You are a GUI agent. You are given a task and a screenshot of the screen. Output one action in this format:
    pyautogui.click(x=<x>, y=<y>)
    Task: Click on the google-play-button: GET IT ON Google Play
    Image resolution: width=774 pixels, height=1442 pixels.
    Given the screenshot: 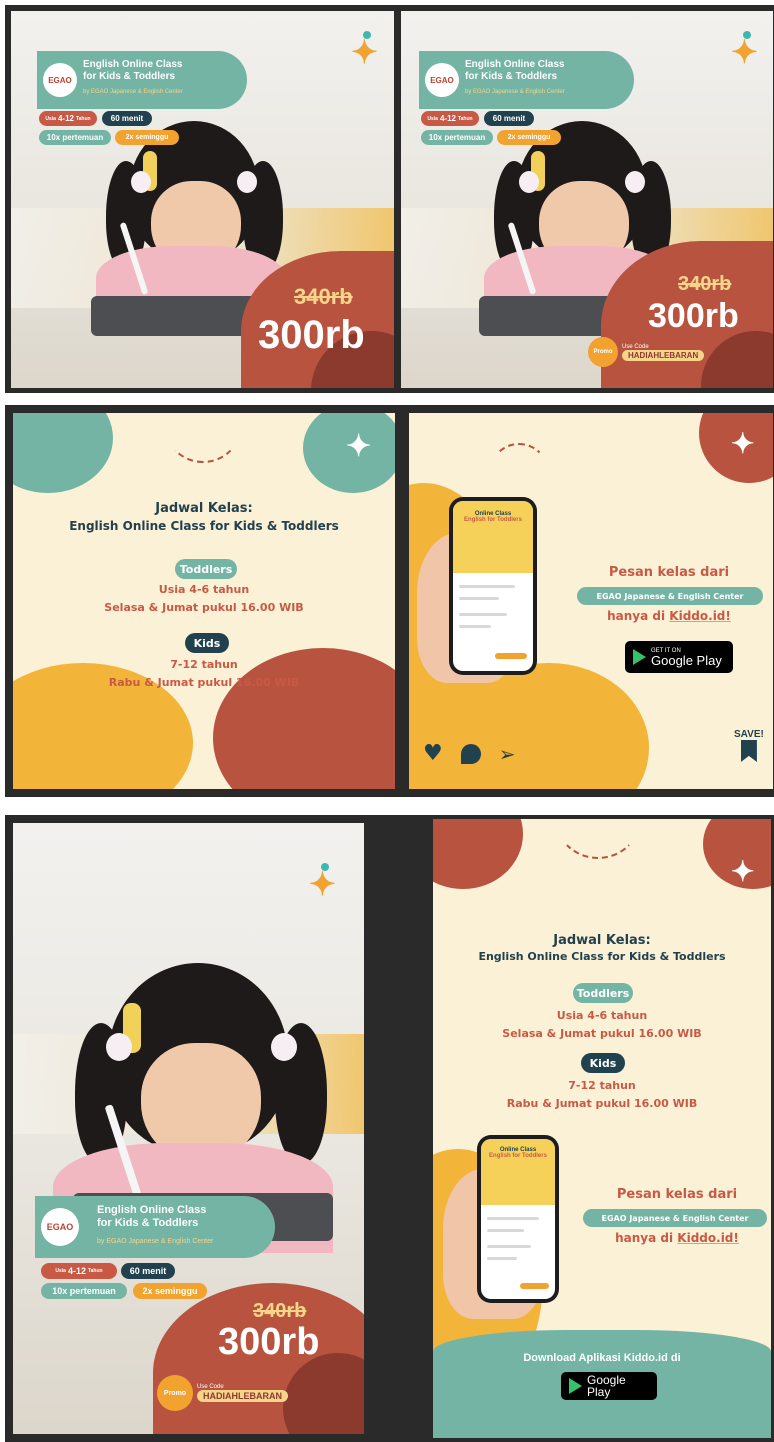 What is the action you would take?
    pyautogui.click(x=679, y=657)
    